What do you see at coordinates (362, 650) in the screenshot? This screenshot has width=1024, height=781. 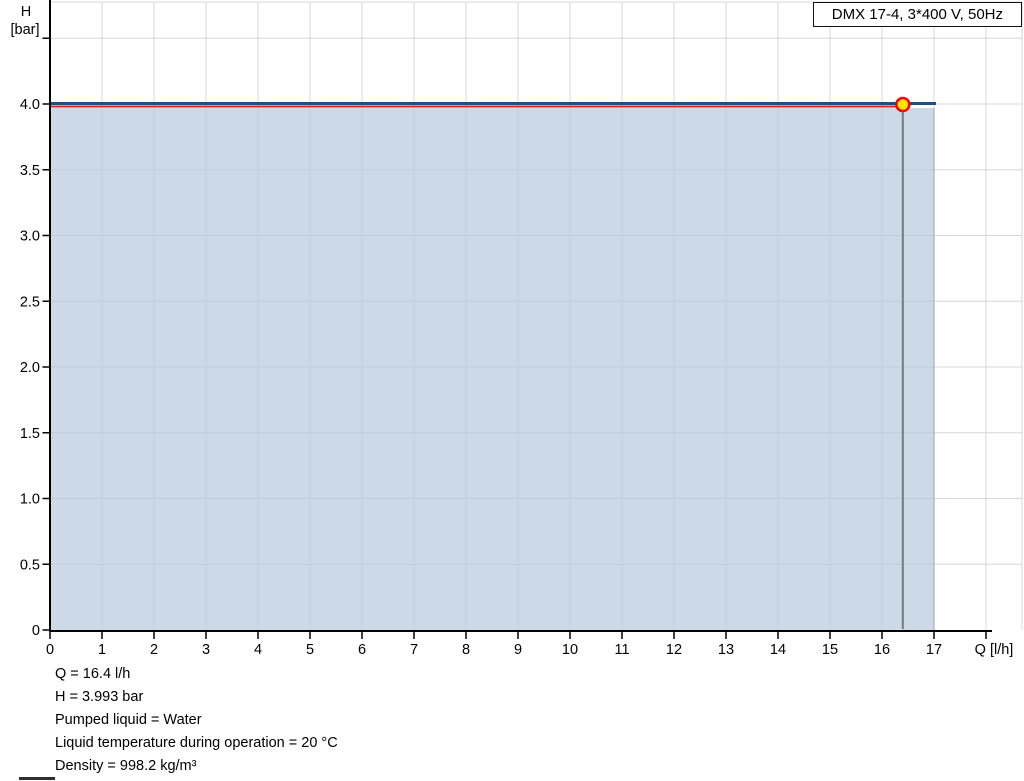 I see `x-tick-label: 6` at bounding box center [362, 650].